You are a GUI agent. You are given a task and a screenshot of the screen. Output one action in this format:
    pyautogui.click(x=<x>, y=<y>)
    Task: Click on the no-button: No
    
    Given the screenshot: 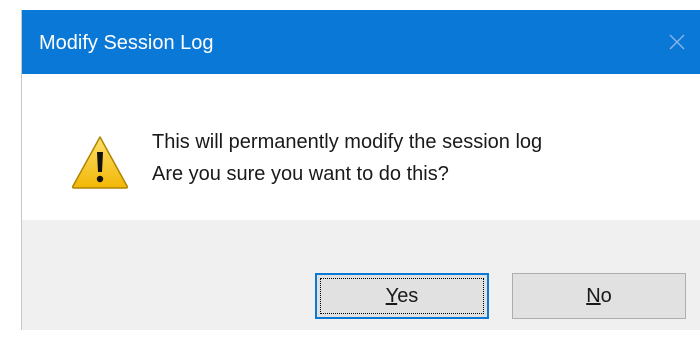 What is the action you would take?
    pyautogui.click(x=599, y=296)
    